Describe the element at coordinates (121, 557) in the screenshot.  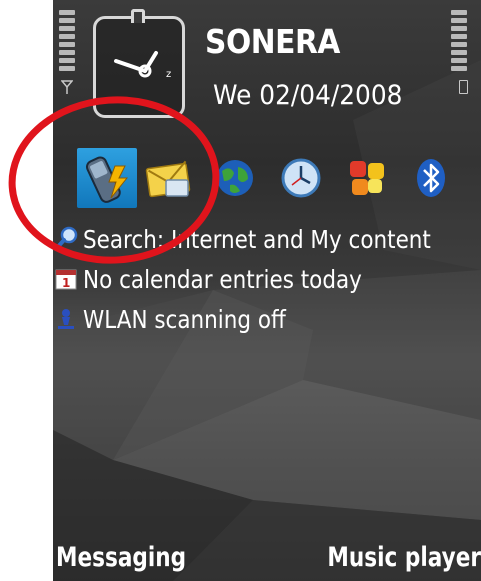
I see `left-softkey-messaging: Messaging` at that location.